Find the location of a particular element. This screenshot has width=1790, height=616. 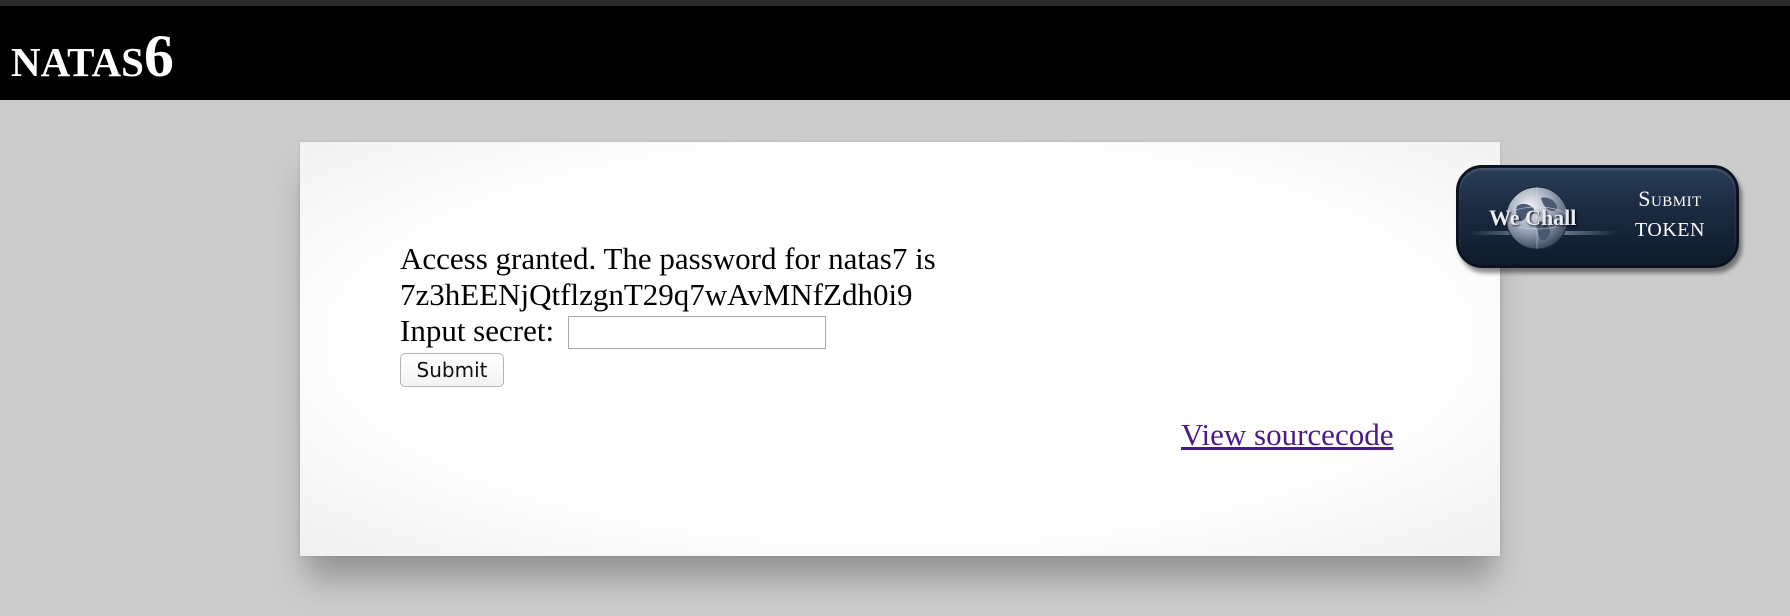

submit-label: Submit is located at coordinates (1670, 198).